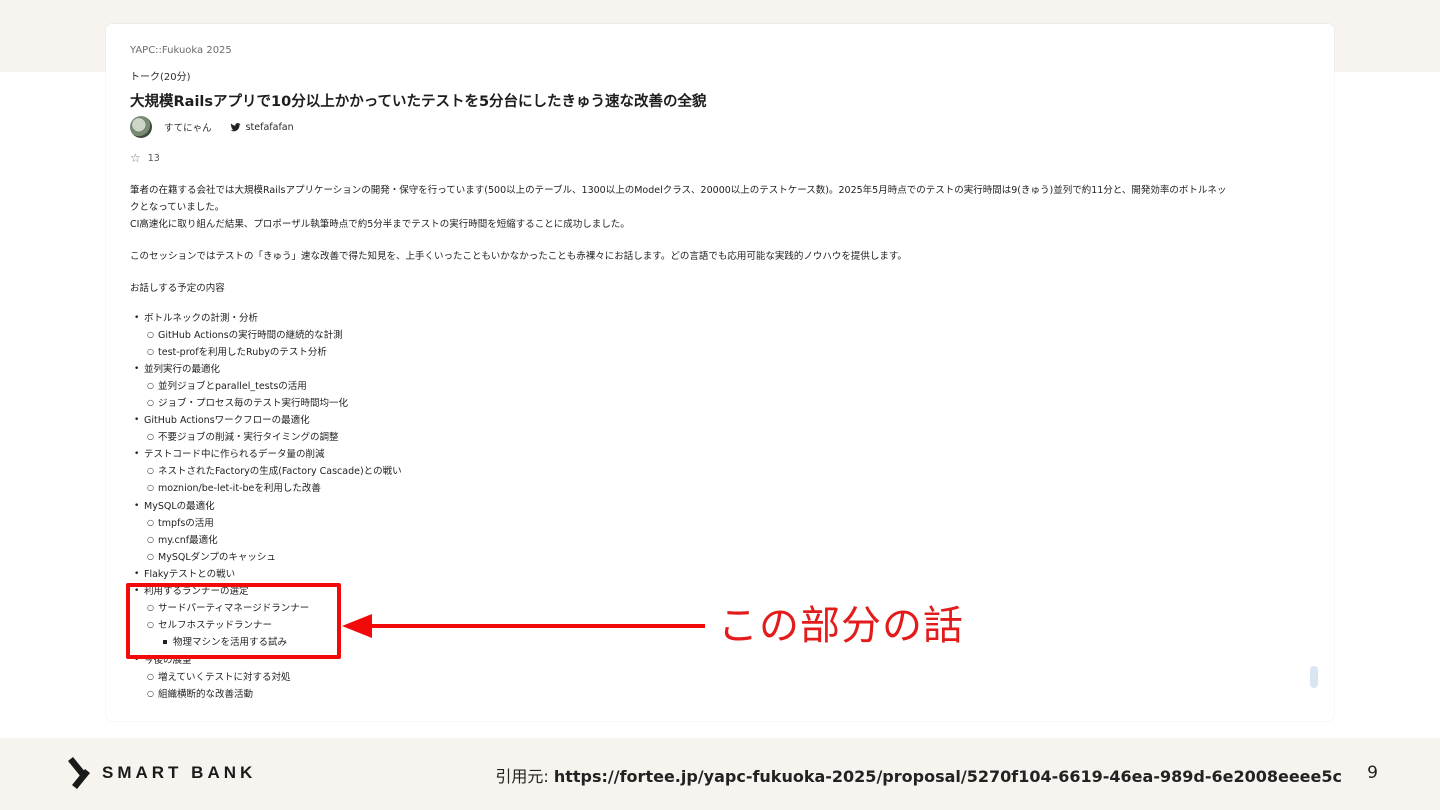 This screenshot has width=1440, height=810. Describe the element at coordinates (219, 677) in the screenshot. I see `outline-subitem: ○ 増えていくテストに対する対処` at that location.